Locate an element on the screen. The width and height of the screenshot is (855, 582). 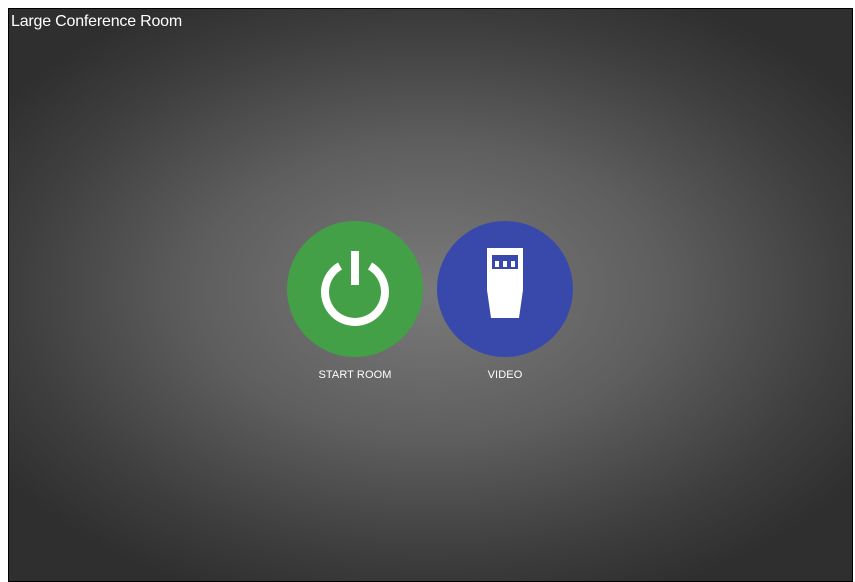
video-button is located at coordinates (505, 289).